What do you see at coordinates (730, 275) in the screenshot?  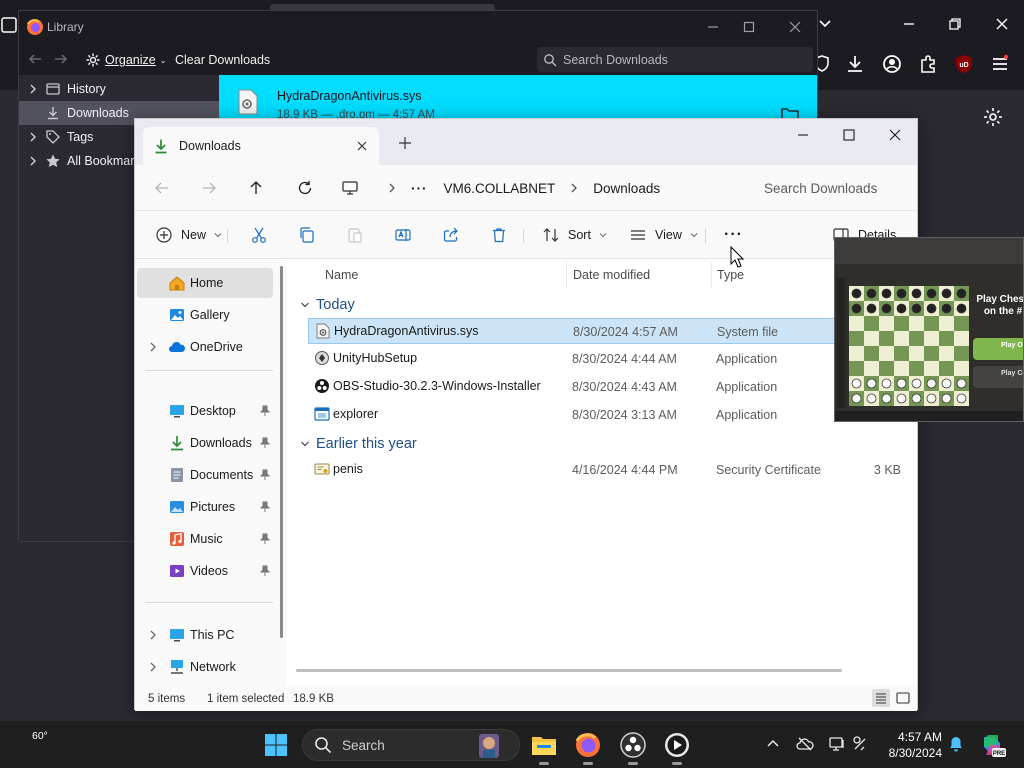 I see `column-header-type: Type` at bounding box center [730, 275].